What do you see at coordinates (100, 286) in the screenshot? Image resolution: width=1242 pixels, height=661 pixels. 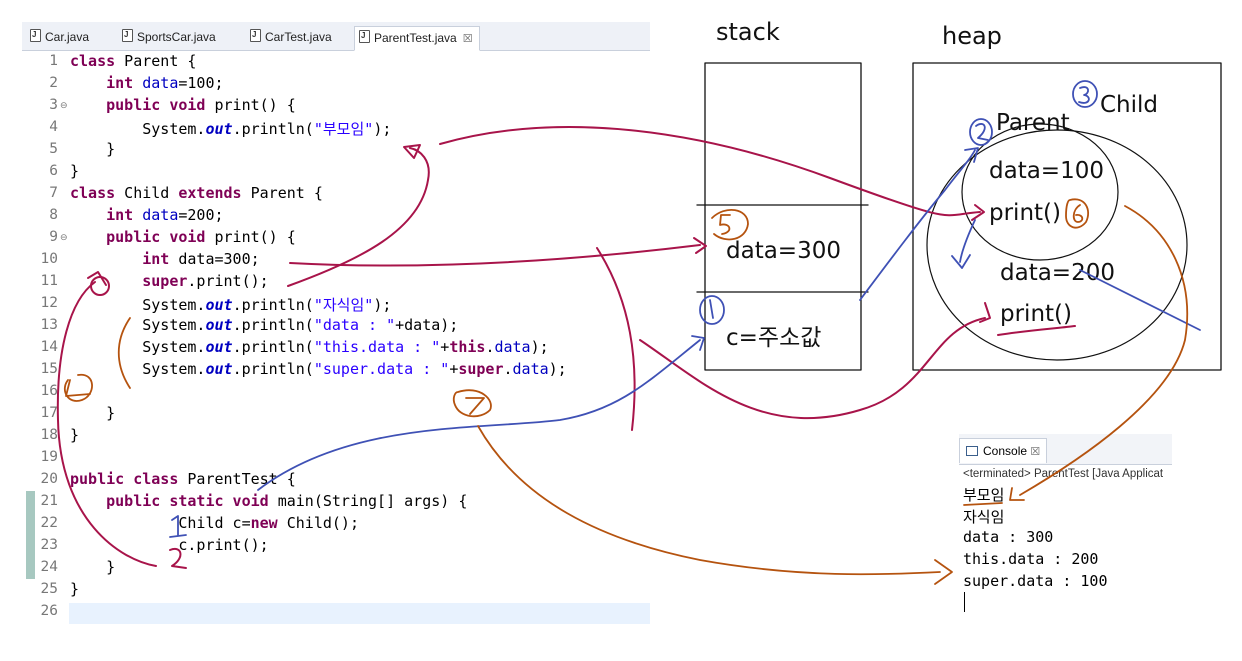 I see `annotation-circle` at bounding box center [100, 286].